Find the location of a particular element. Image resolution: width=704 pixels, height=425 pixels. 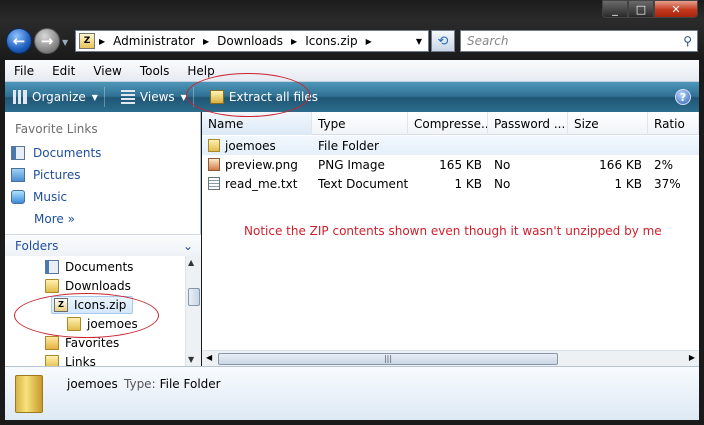

tree-item-joemoes: joemoes is located at coordinates (102, 324).